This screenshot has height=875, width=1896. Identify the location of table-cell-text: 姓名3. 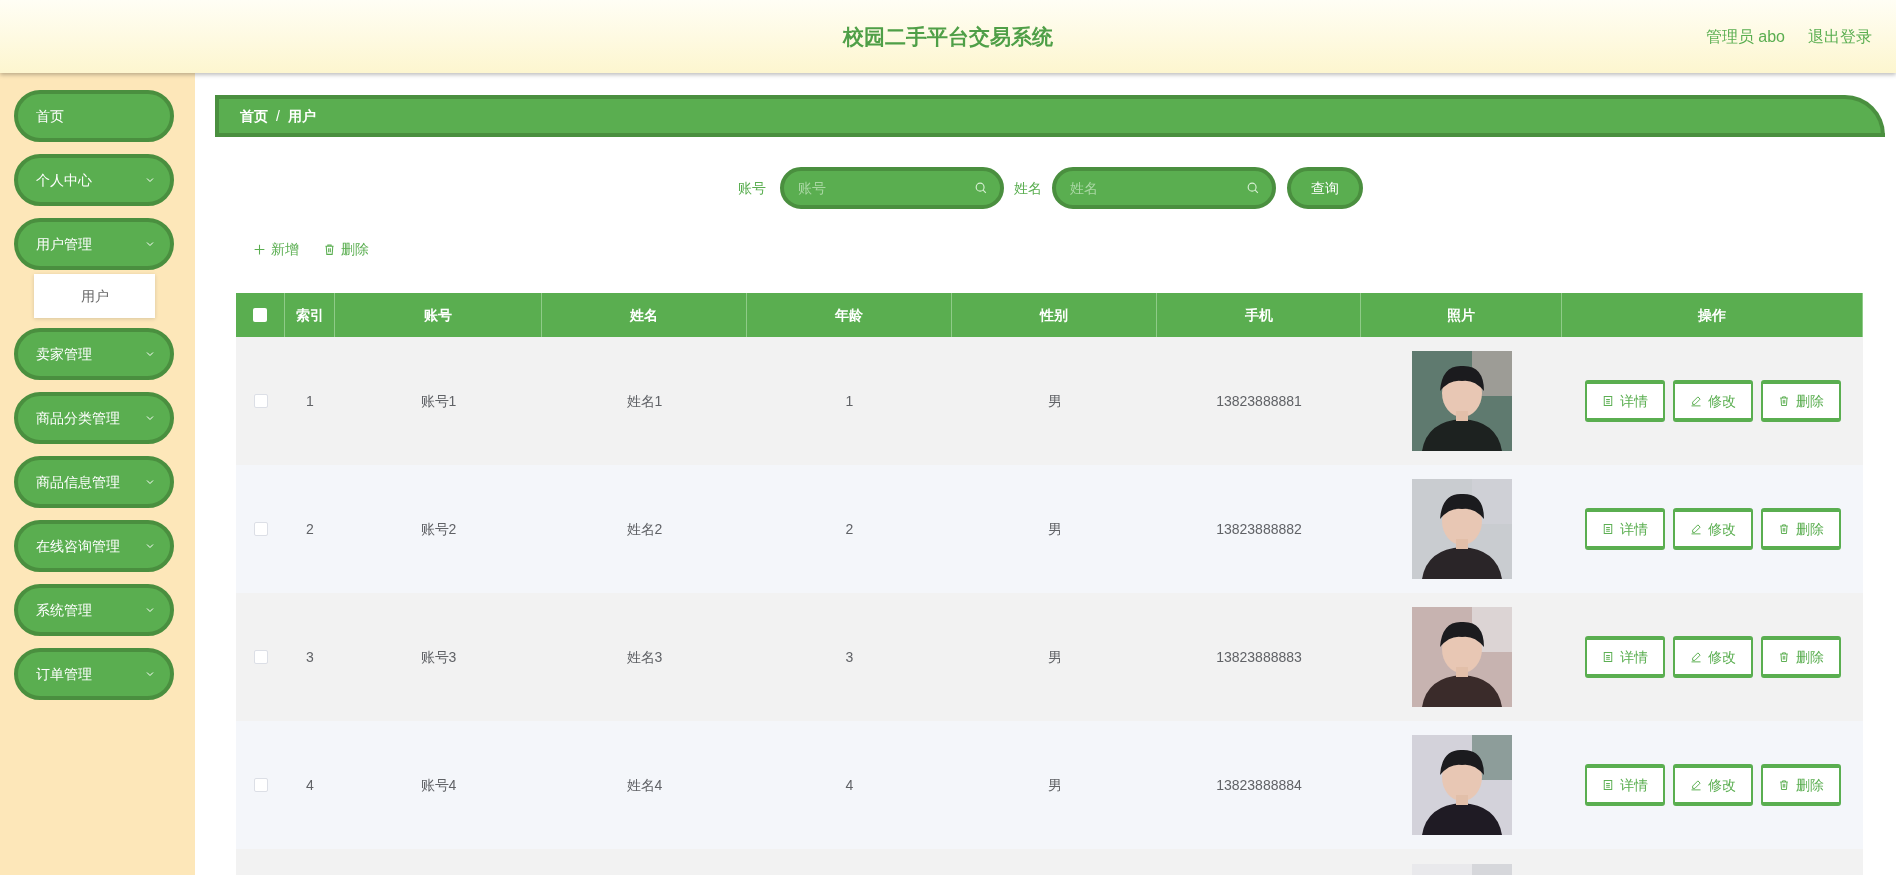
(644, 657).